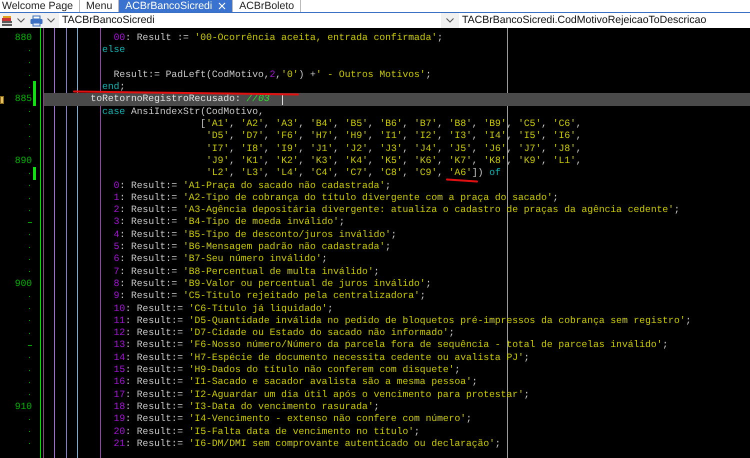 Image resolution: width=750 pixels, height=458 pixels. I want to click on printer-icon, so click(36, 20).